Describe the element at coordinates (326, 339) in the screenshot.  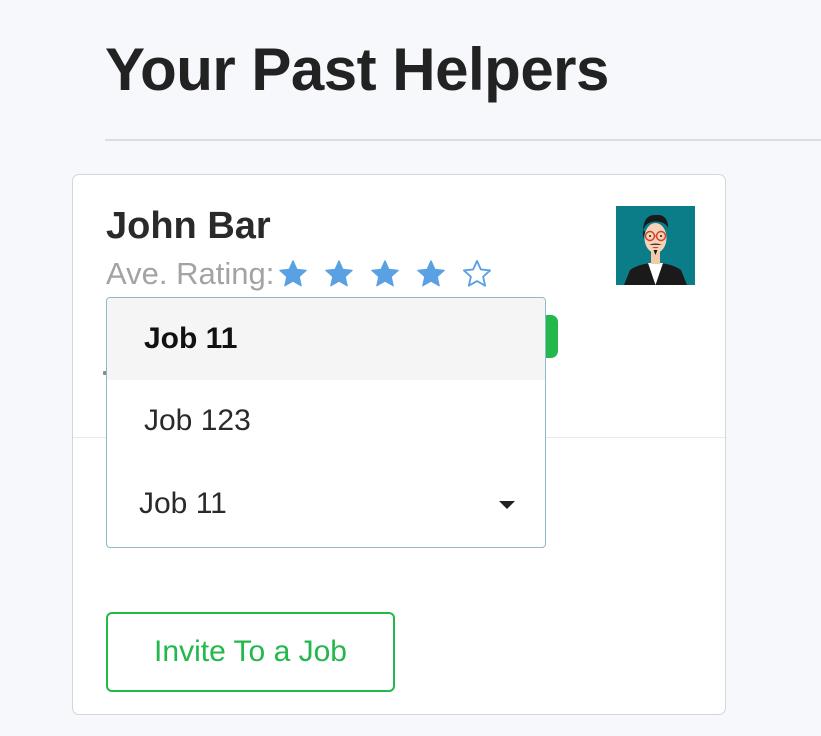
I see `job-option-1: Job 11` at that location.